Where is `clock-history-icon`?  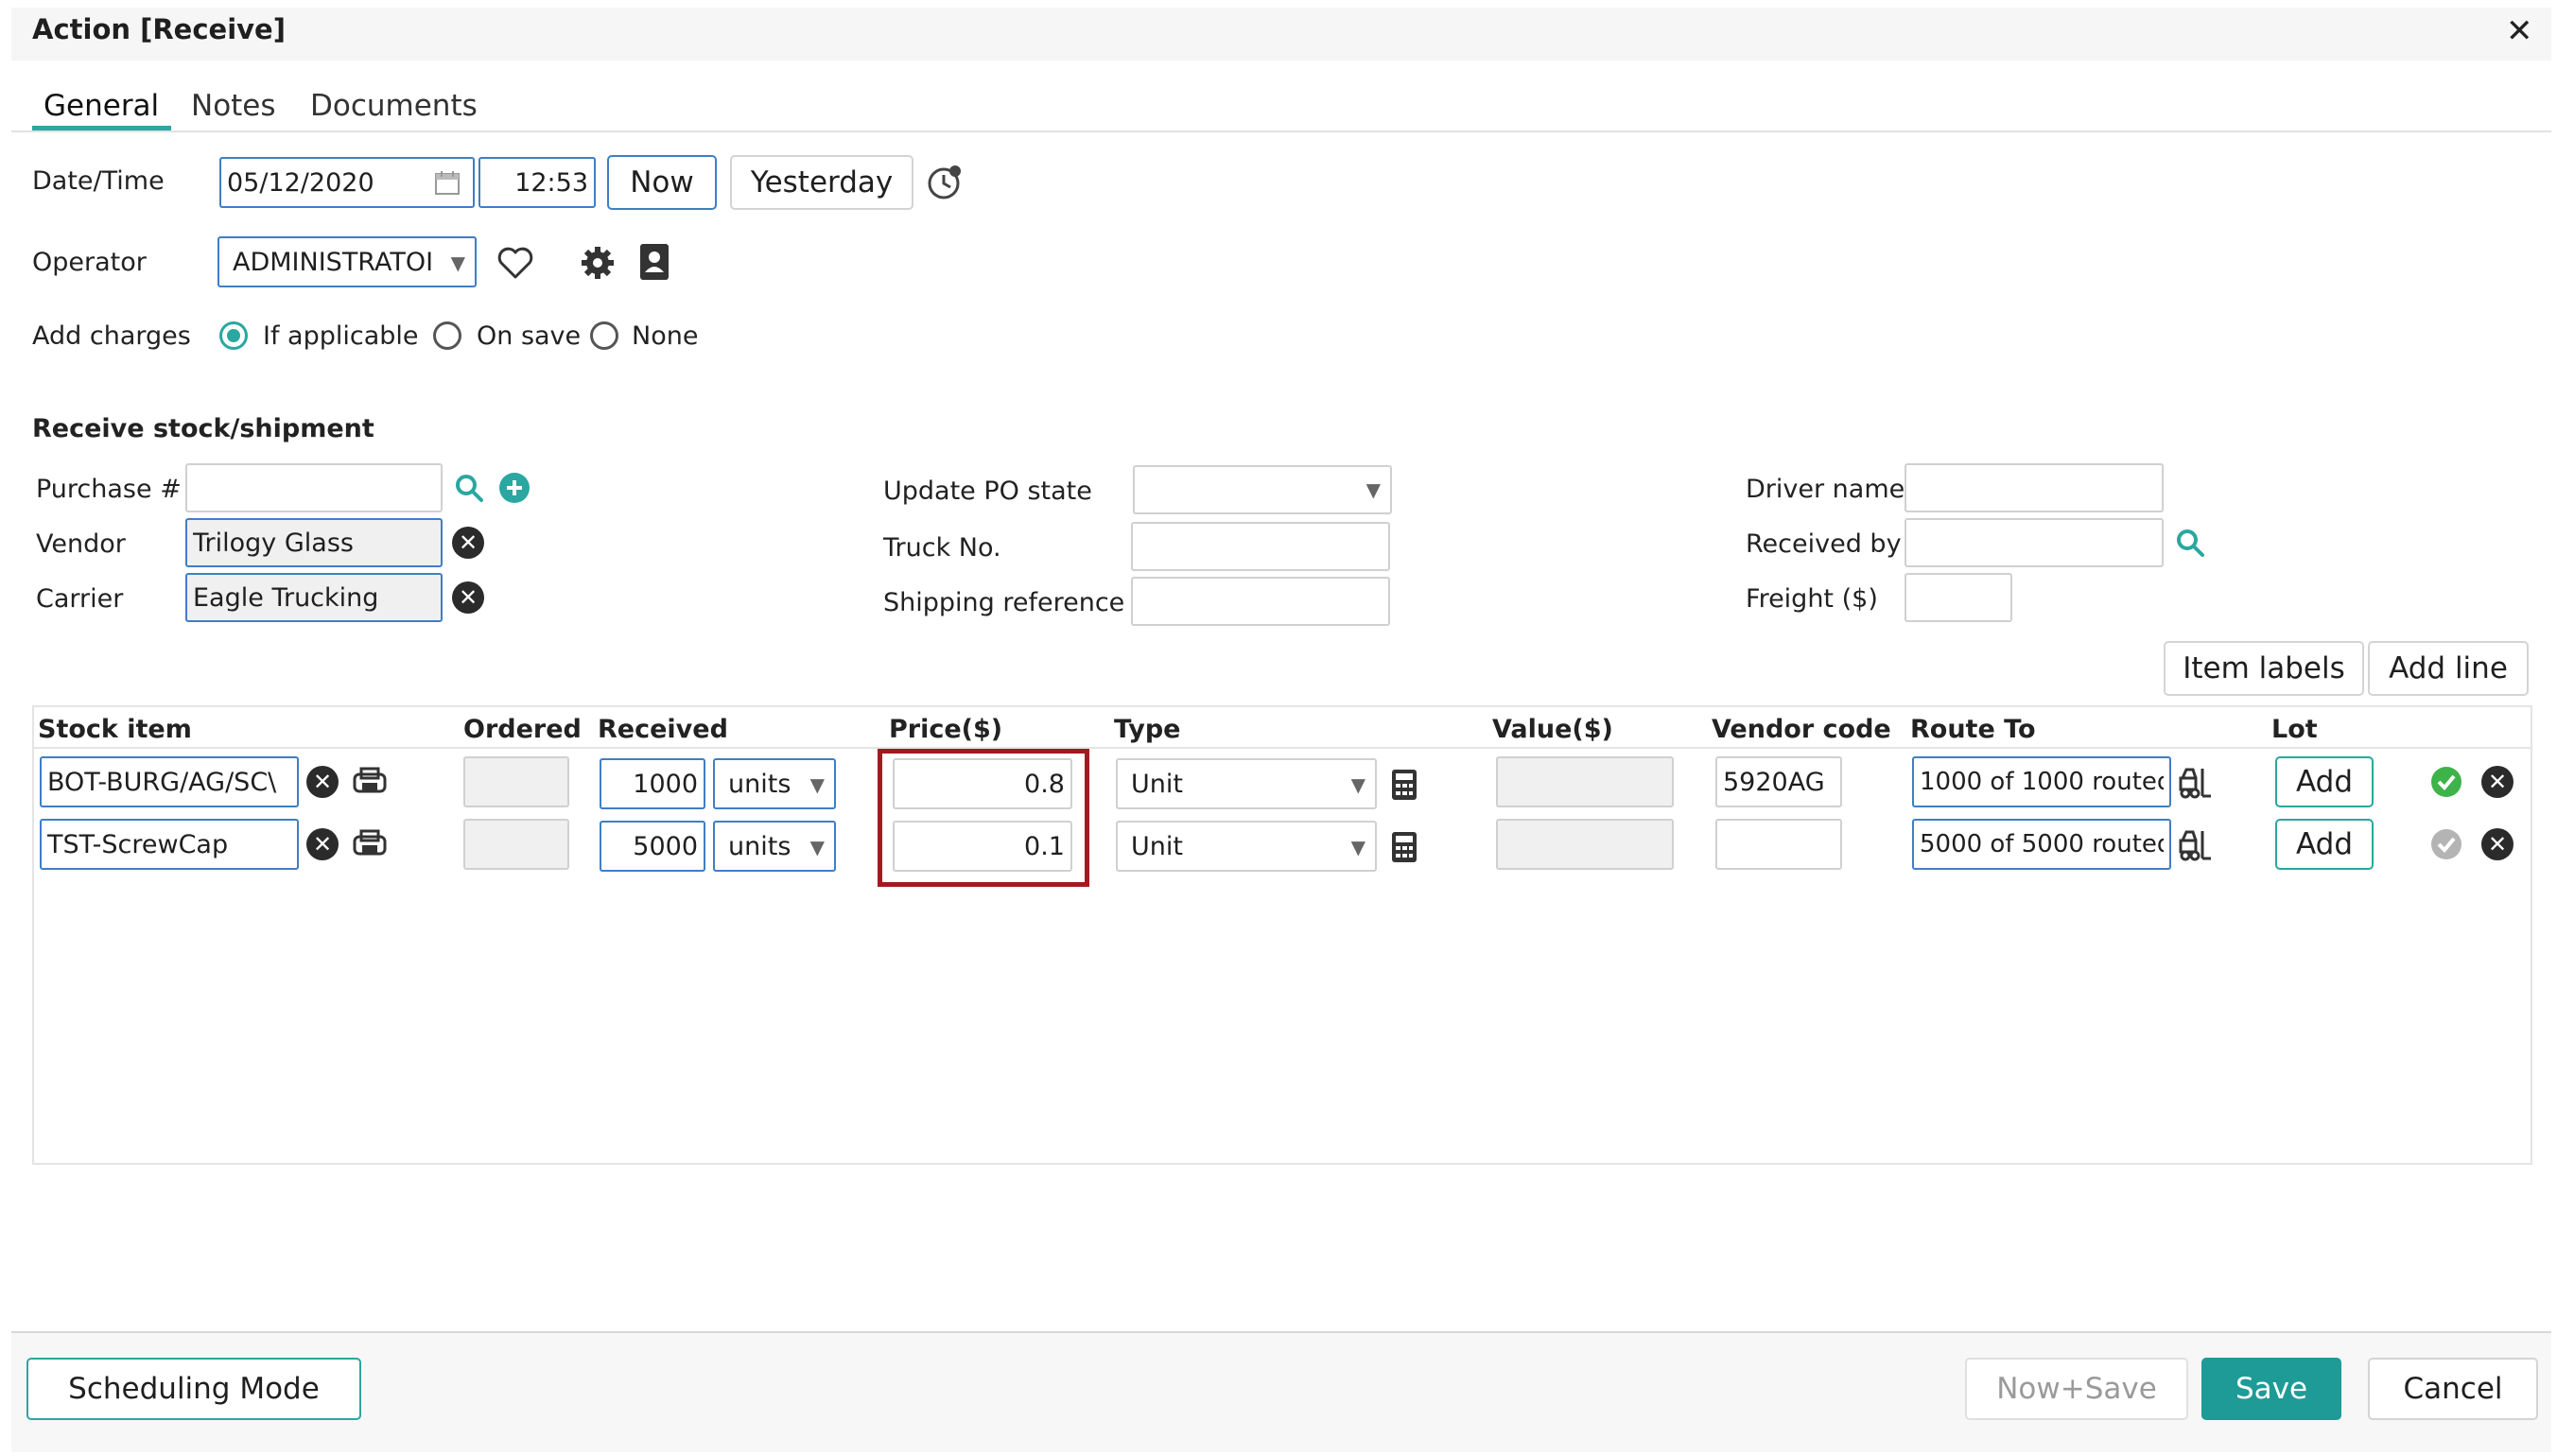 clock-history-icon is located at coordinates (944, 182).